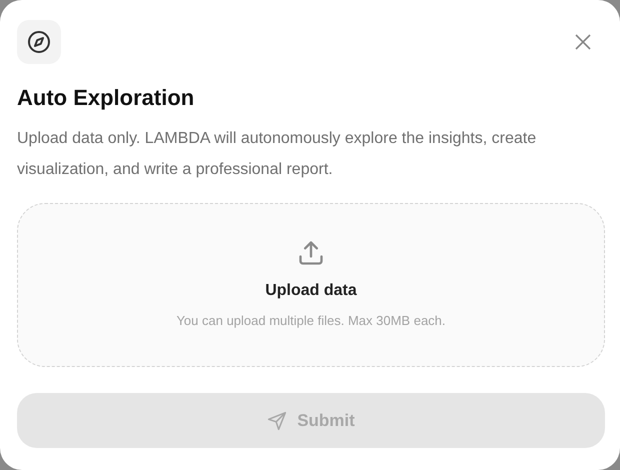 The image size is (620, 470). What do you see at coordinates (311, 321) in the screenshot?
I see `upload-hint: You can upload multiple files. Max 30MB each.` at bounding box center [311, 321].